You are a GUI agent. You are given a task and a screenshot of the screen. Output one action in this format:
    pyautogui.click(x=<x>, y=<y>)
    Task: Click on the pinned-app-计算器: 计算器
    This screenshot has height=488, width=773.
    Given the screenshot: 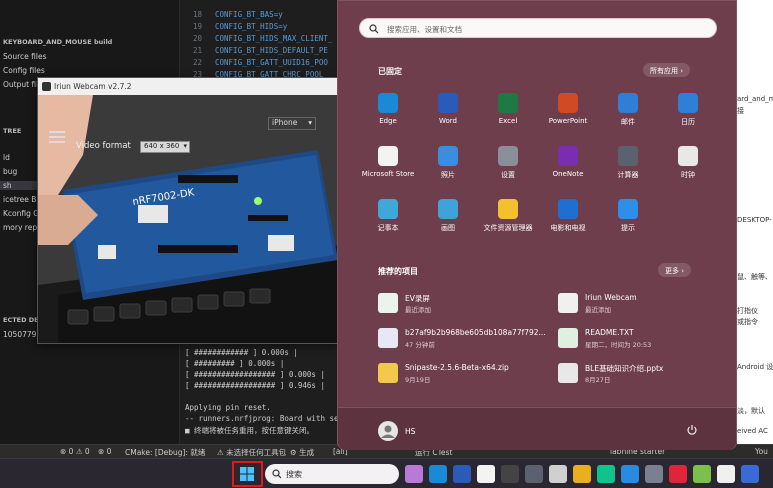 What is the action you would take?
    pyautogui.click(x=628, y=168)
    